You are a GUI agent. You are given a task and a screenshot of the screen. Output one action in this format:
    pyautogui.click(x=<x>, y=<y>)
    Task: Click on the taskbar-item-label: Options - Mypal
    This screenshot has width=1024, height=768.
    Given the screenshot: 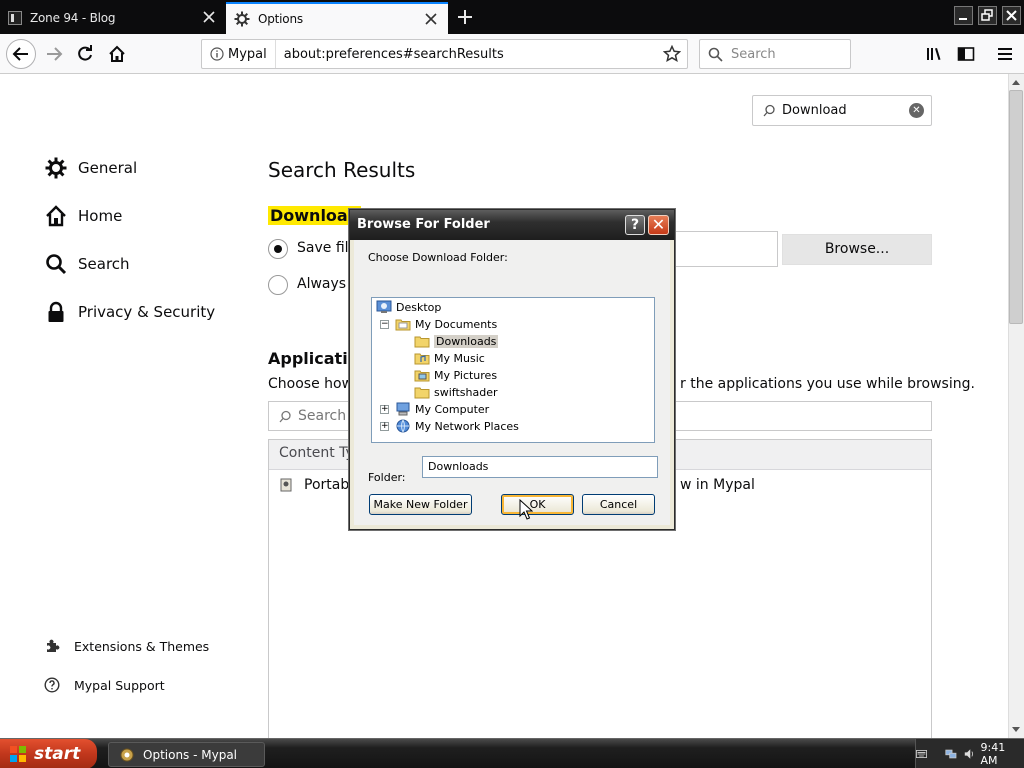 What is the action you would take?
    pyautogui.click(x=190, y=754)
    